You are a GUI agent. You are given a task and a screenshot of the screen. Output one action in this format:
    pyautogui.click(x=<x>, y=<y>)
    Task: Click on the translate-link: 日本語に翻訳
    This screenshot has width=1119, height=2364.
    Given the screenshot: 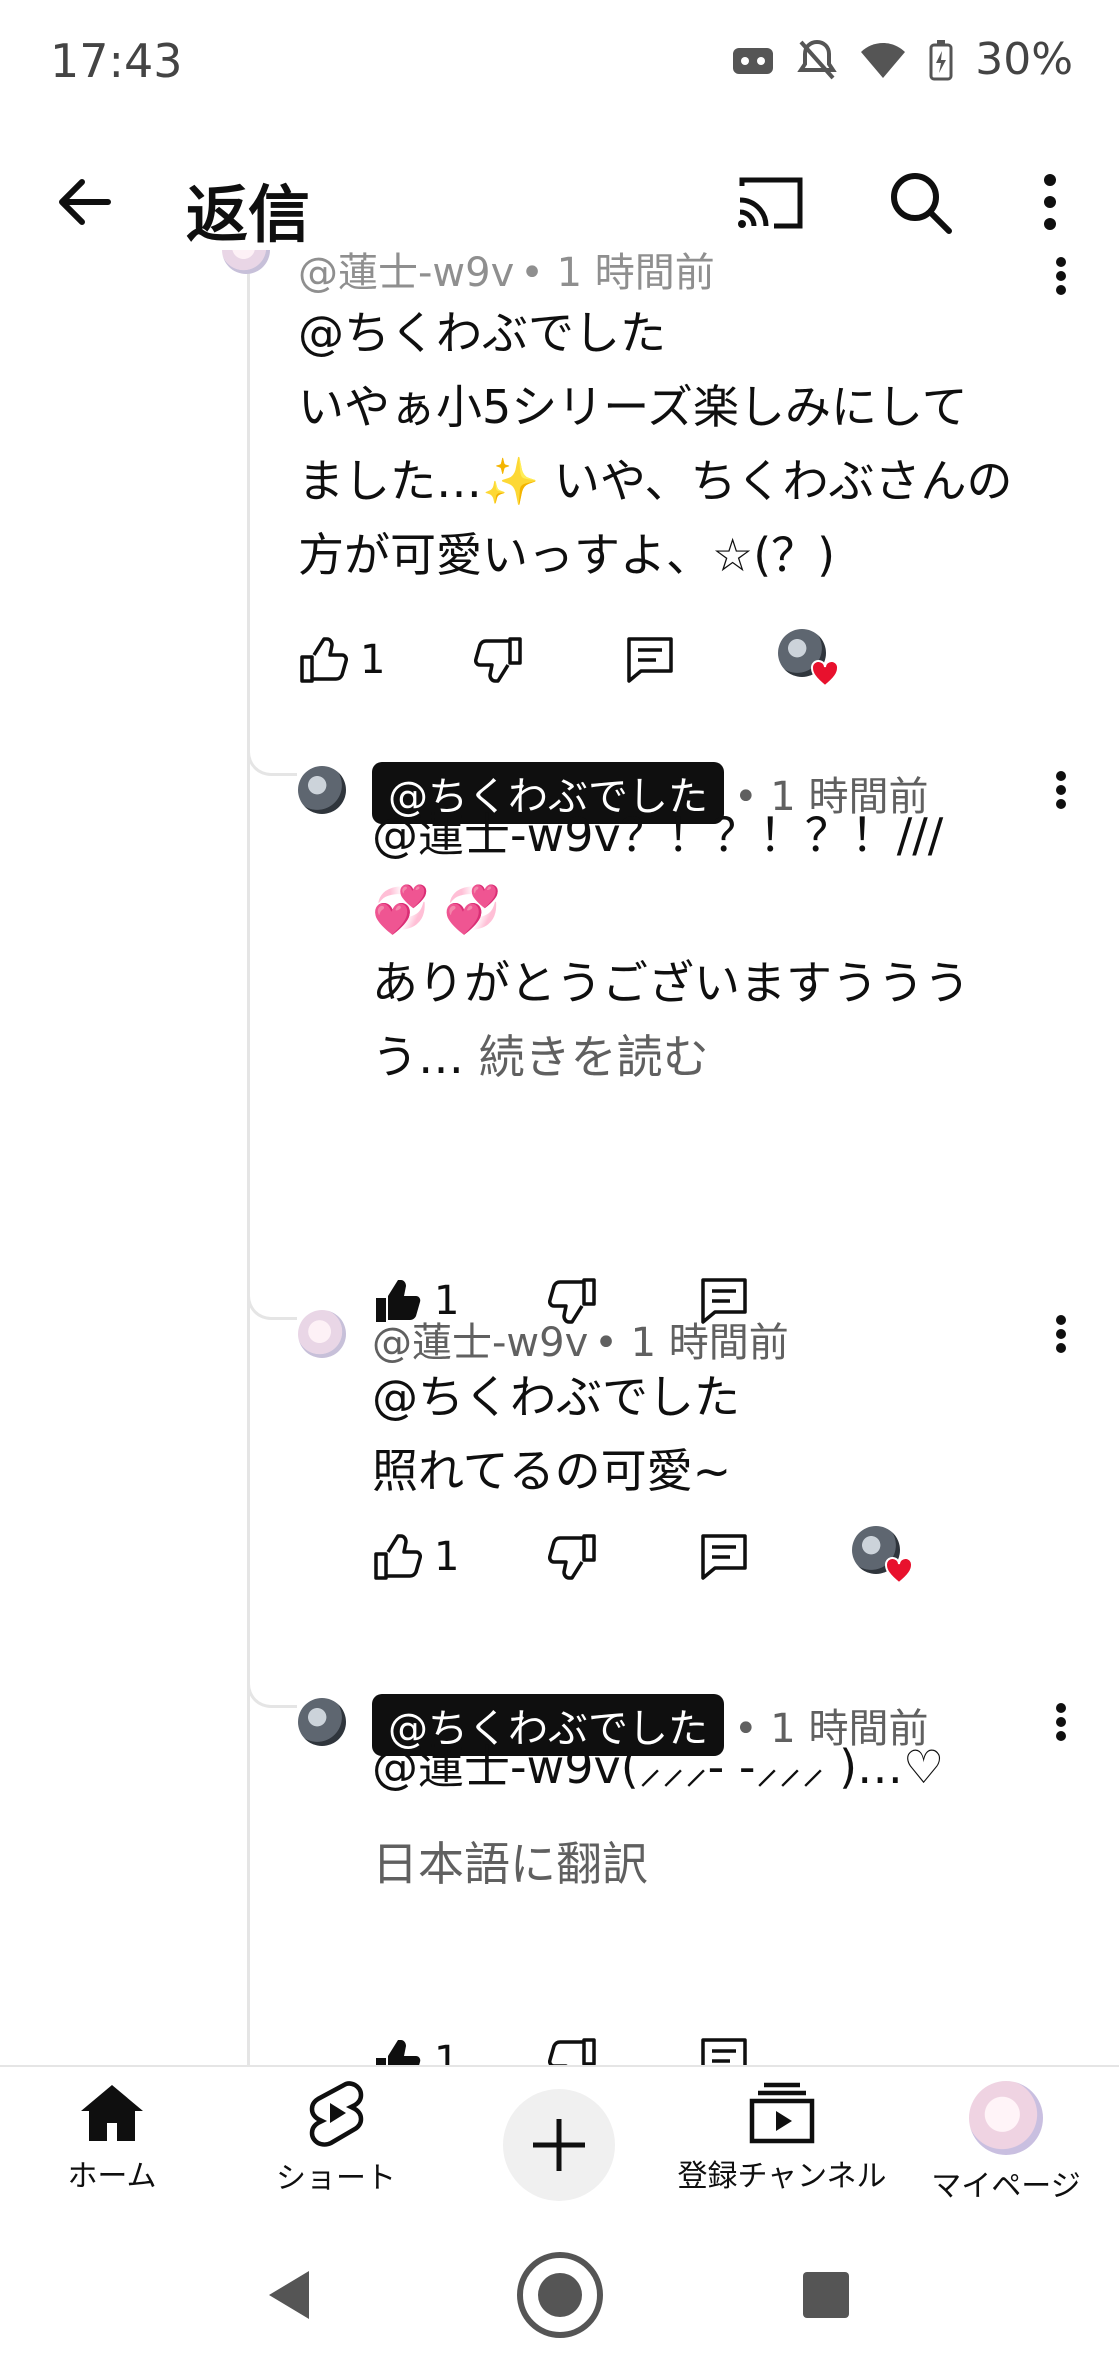 What is the action you would take?
    pyautogui.click(x=510, y=1861)
    